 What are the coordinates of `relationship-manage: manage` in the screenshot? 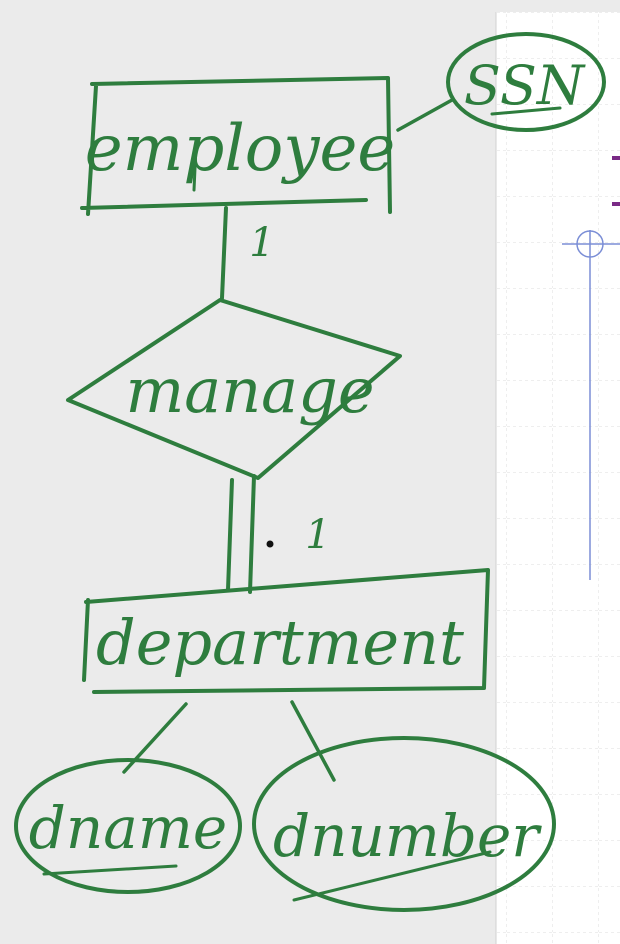 It's located at (234, 389).